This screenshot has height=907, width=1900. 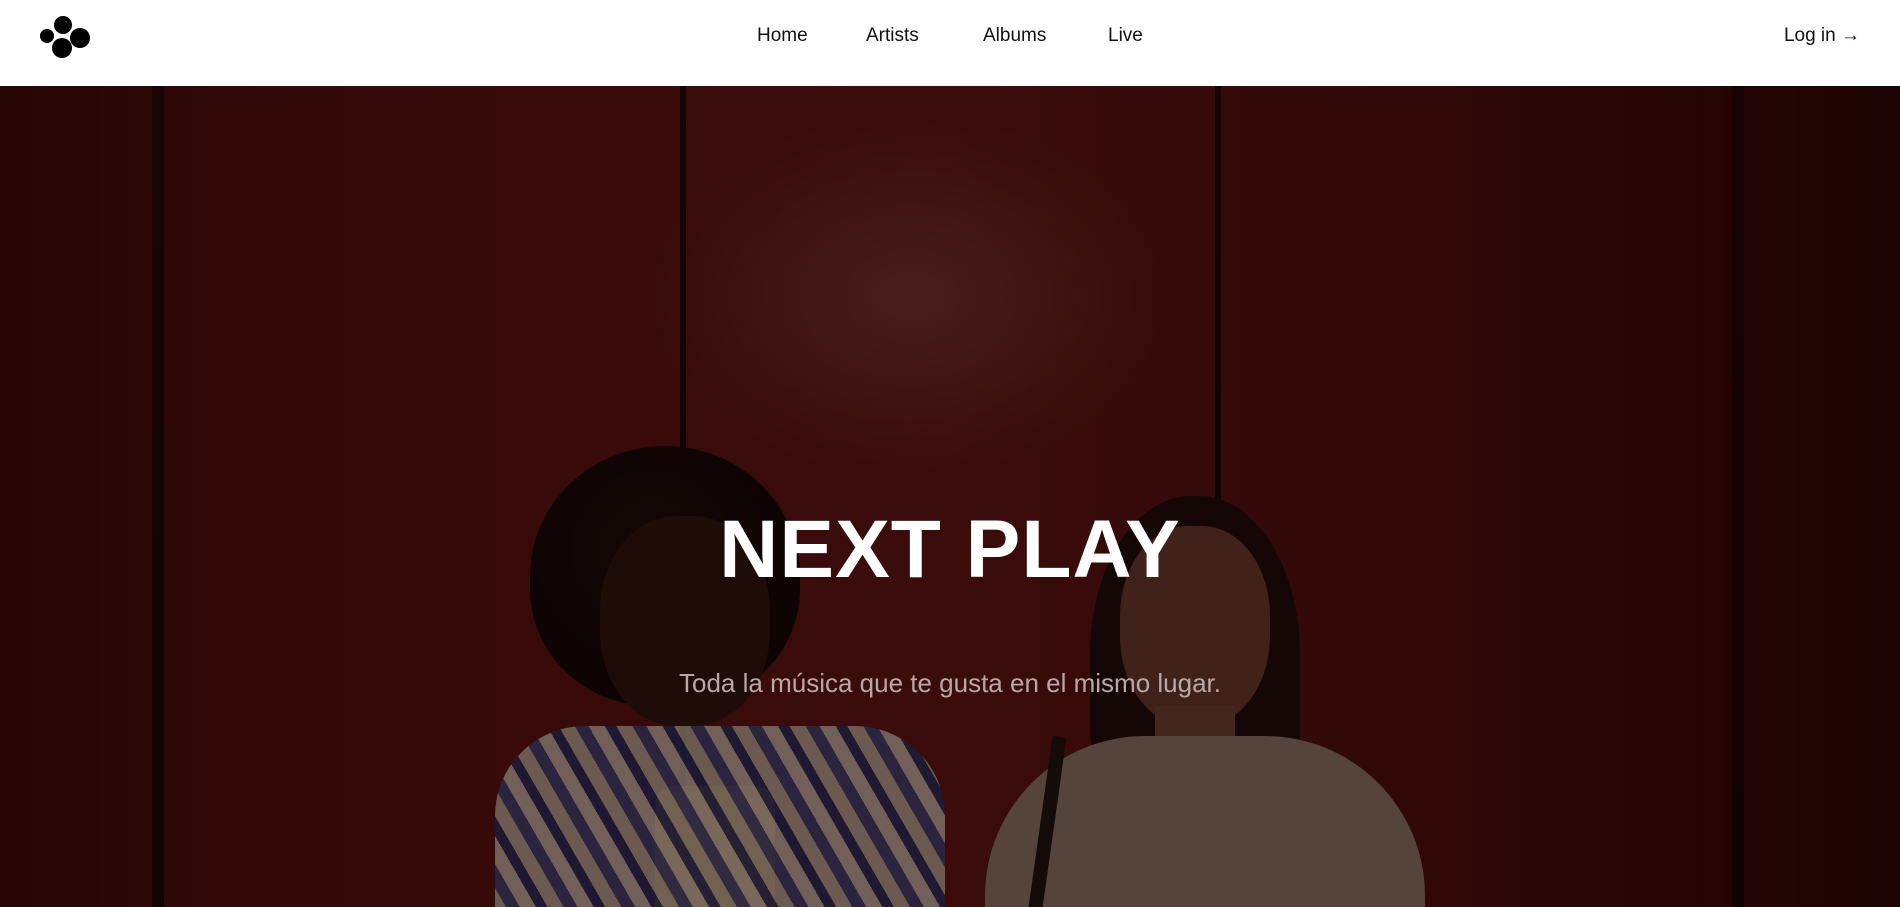 What do you see at coordinates (950, 36) in the screenshot?
I see `main-nav: Home Artists Albums Live` at bounding box center [950, 36].